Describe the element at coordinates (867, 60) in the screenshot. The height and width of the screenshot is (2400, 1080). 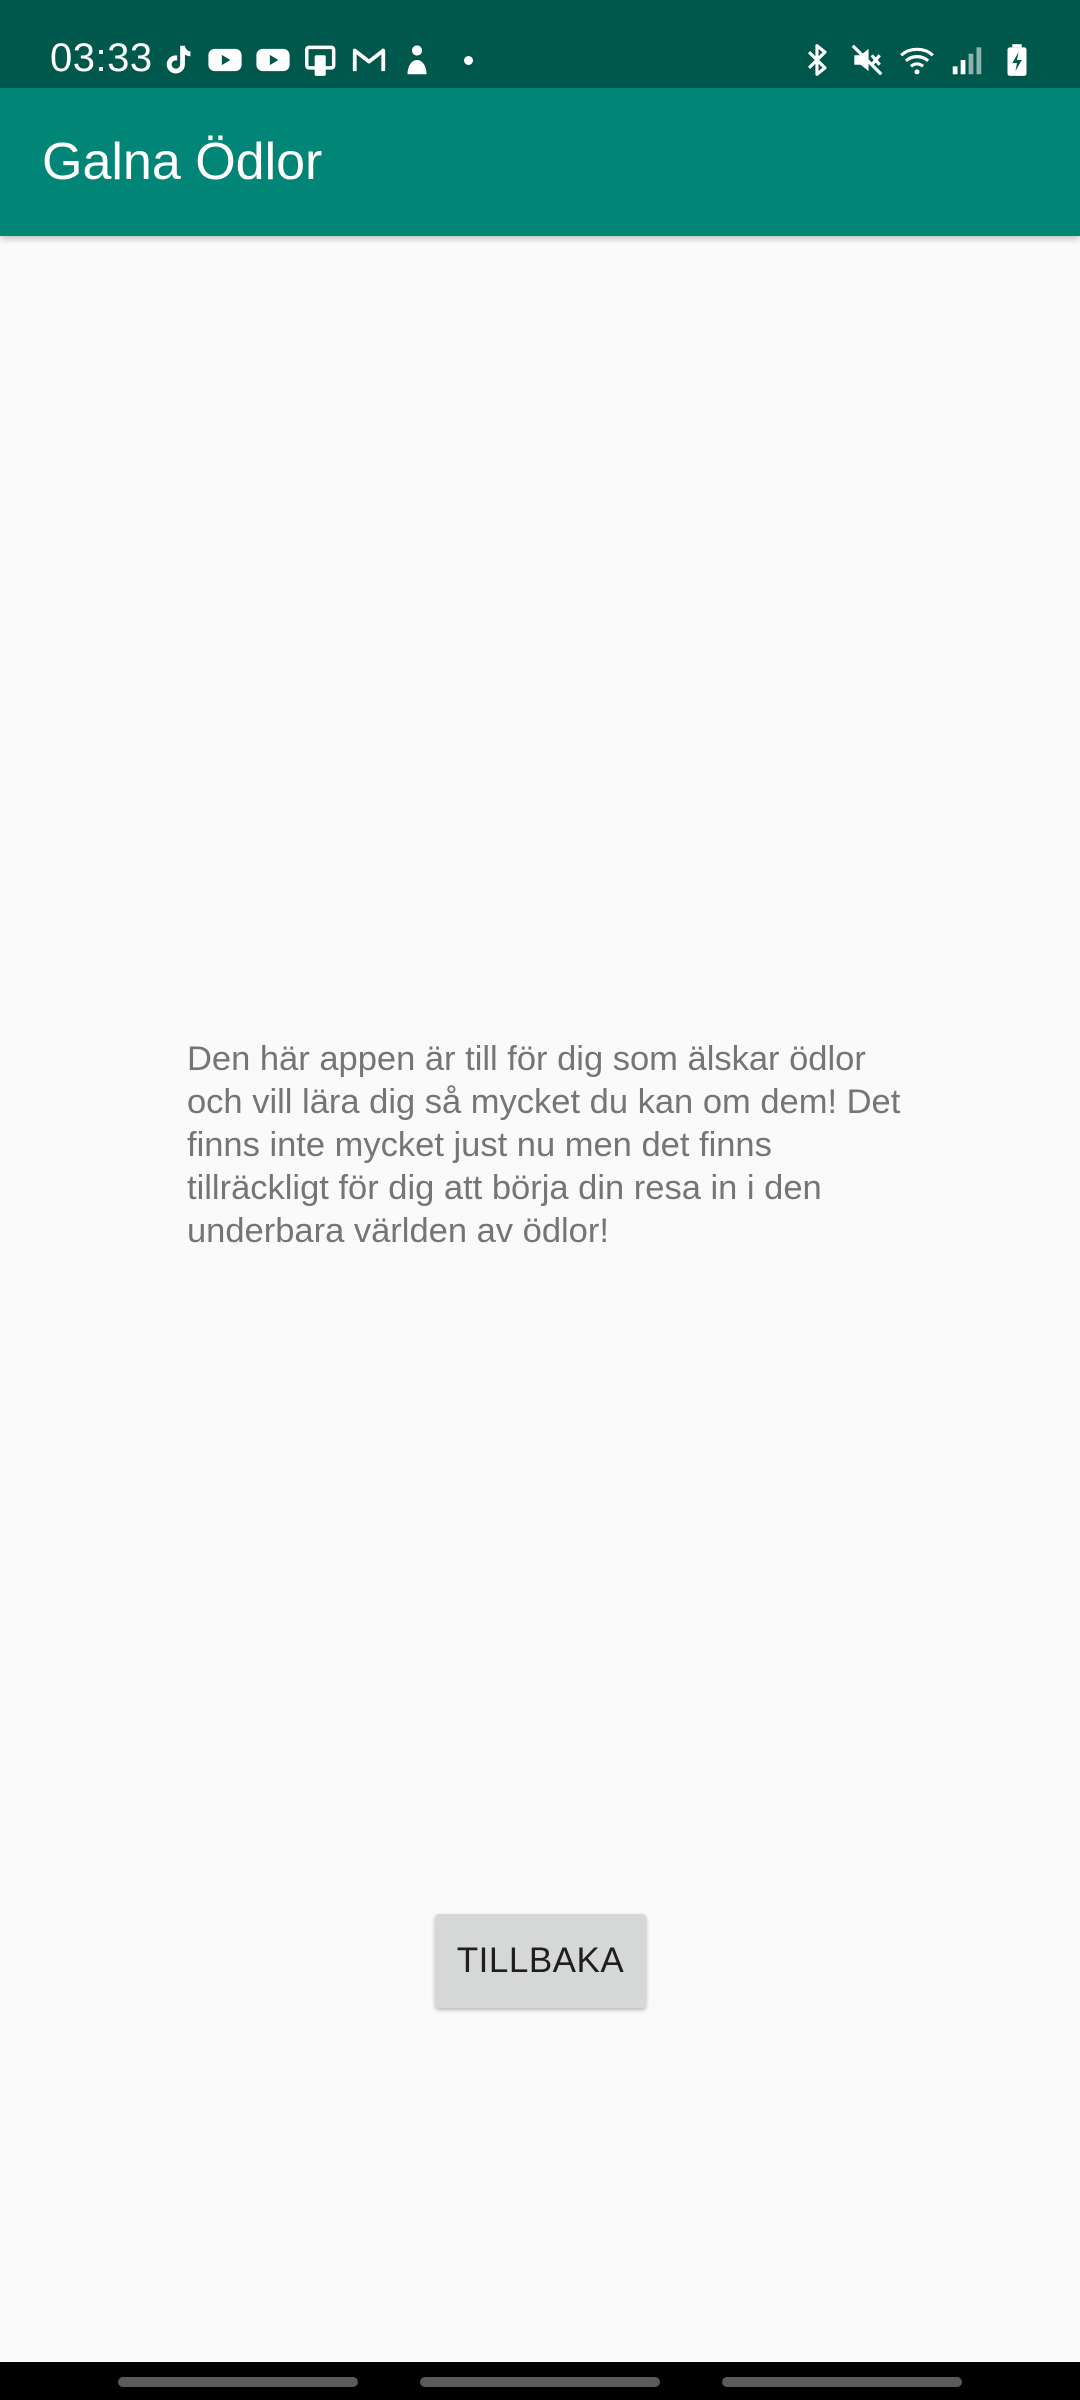
I see `mute-icon` at that location.